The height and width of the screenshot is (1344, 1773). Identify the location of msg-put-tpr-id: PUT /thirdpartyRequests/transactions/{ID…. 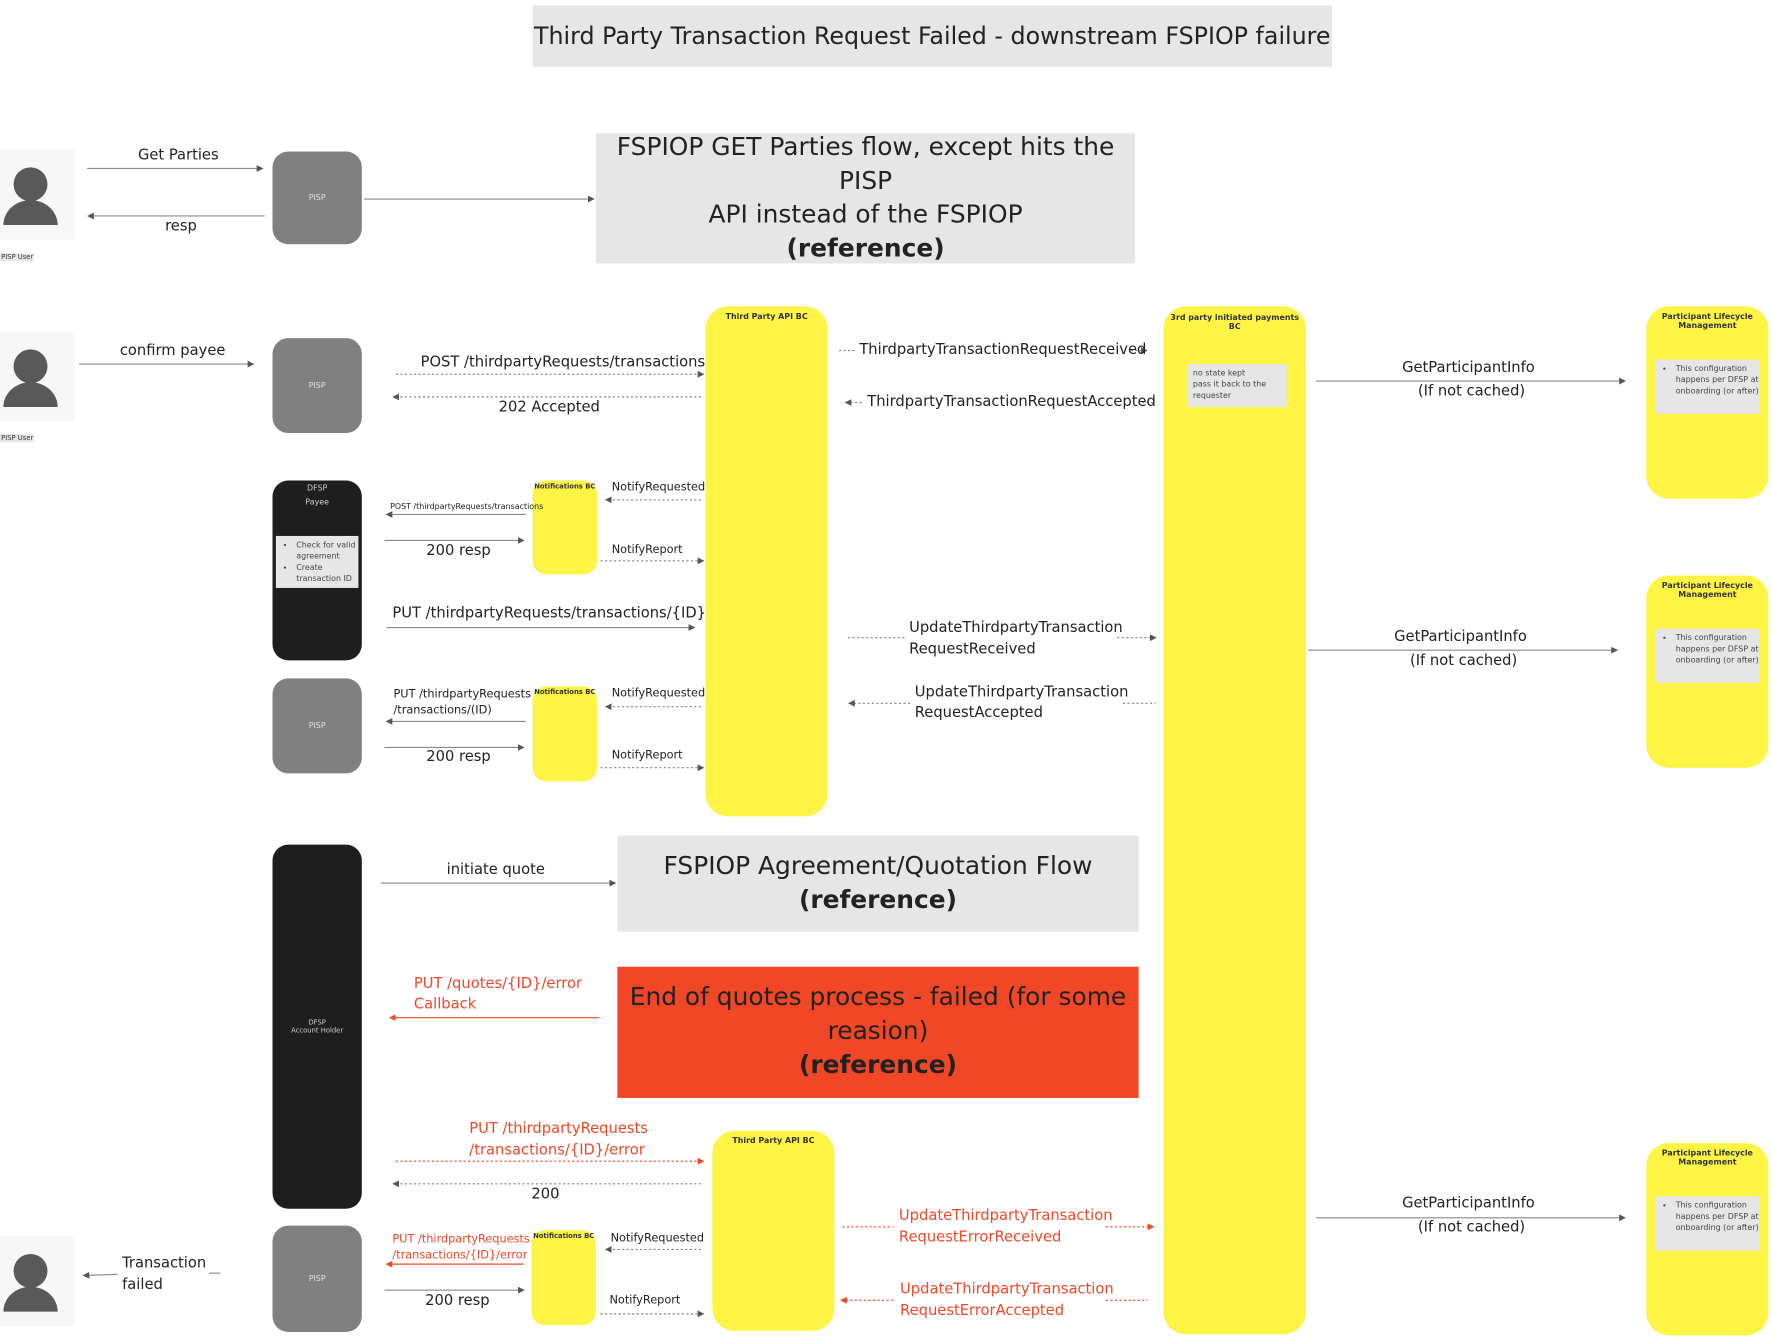
(549, 613).